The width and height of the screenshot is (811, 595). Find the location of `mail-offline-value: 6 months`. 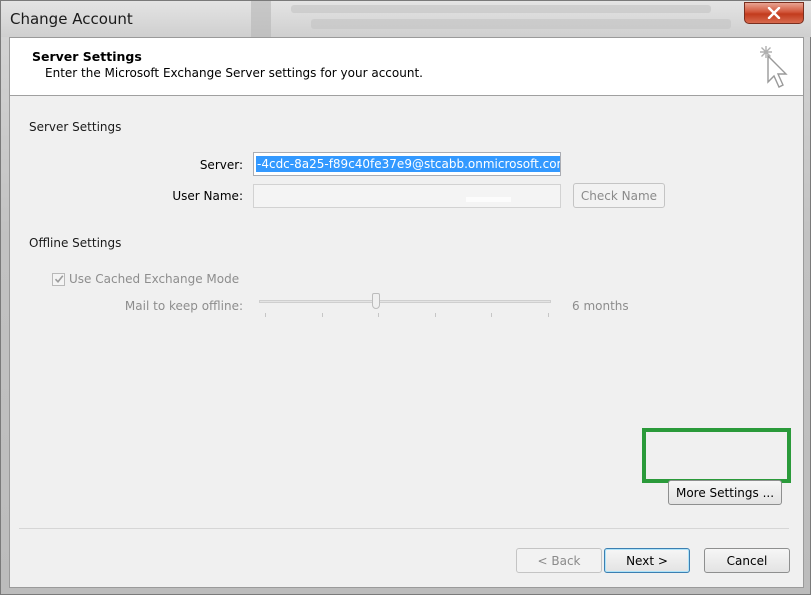

mail-offline-value: 6 months is located at coordinates (600, 306).